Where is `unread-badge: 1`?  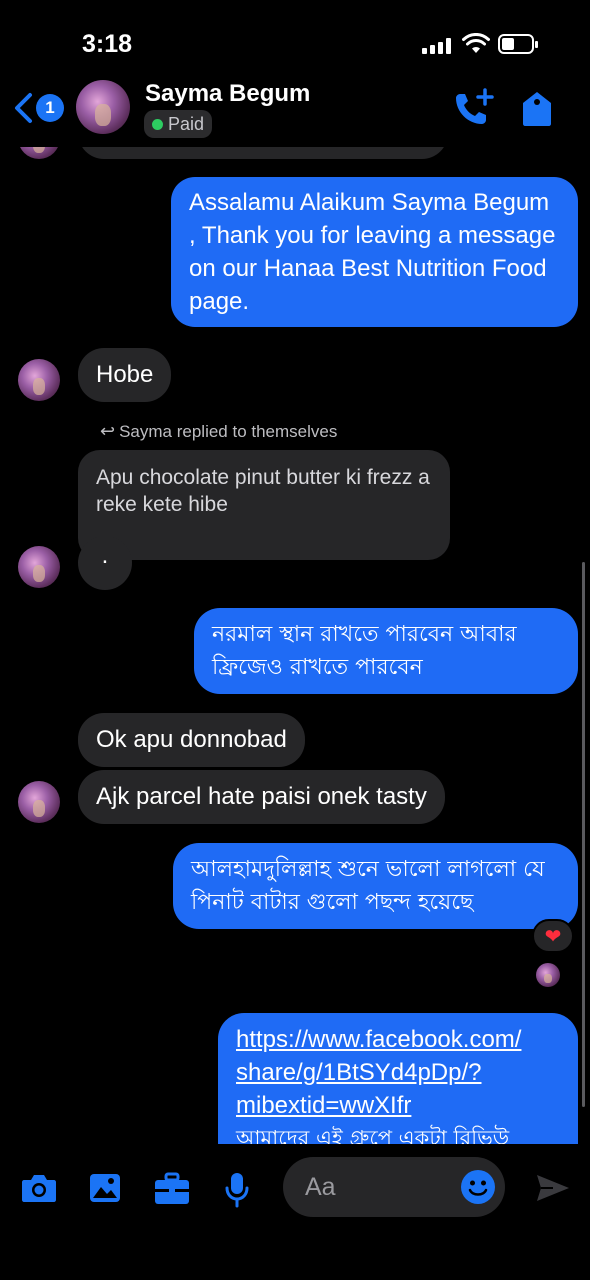 unread-badge: 1 is located at coordinates (50, 108).